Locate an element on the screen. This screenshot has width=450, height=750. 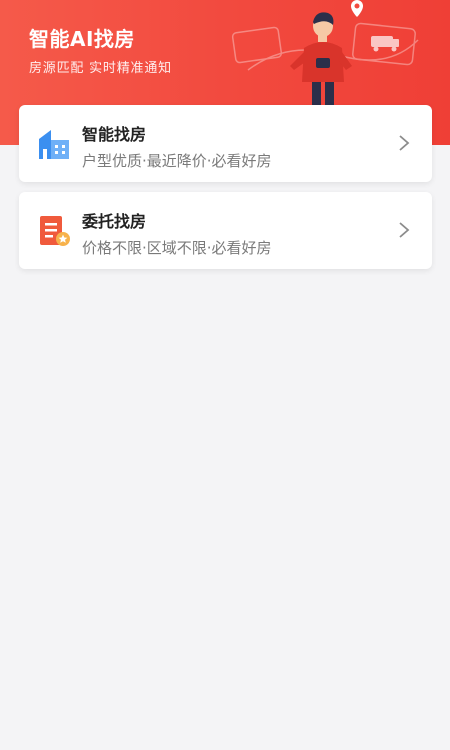
card-description: 价格不限·区域不限·必看好房 is located at coordinates (177, 248).